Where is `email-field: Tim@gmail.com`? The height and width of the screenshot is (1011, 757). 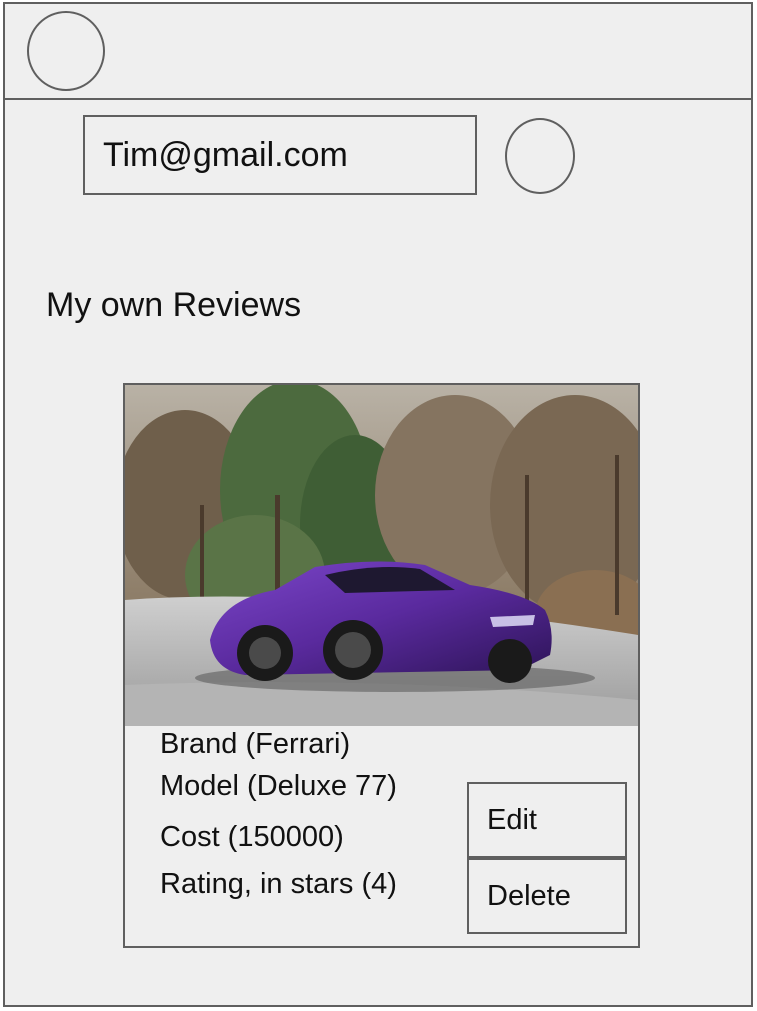
email-field: Tim@gmail.com is located at coordinates (280, 155).